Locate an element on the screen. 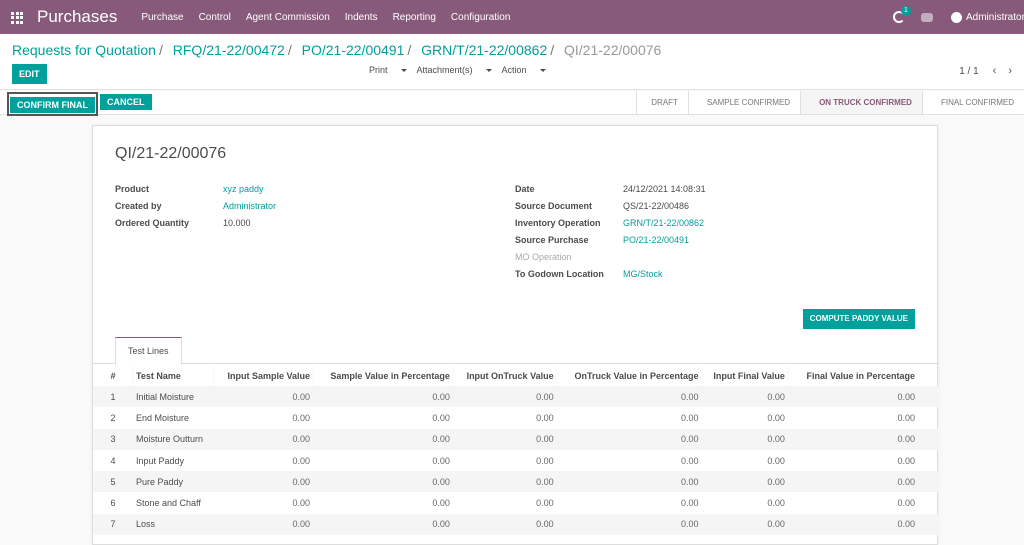 The image size is (1024, 545). table-row: 2 End Moisture 0.00 0.00 0.00 0.00 0.00 0.00 is located at coordinates (516, 417).